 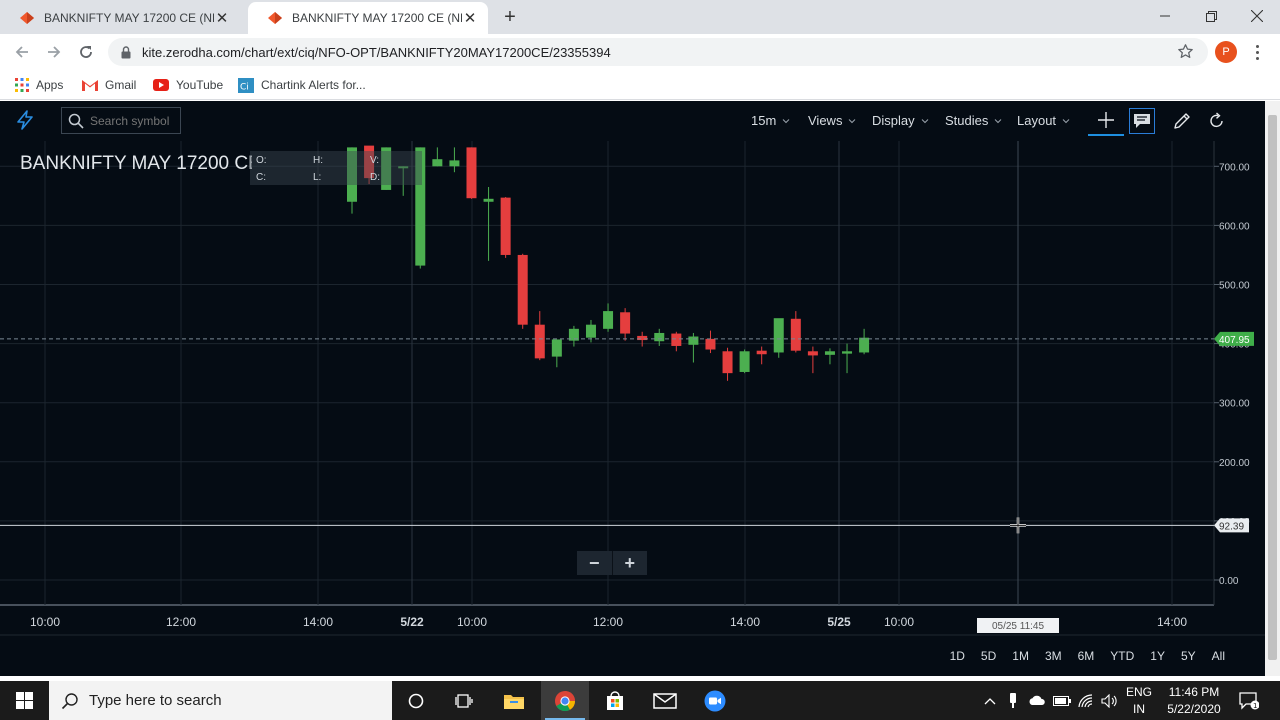 I want to click on crosshair-tool-button, so click(x=1106, y=121).